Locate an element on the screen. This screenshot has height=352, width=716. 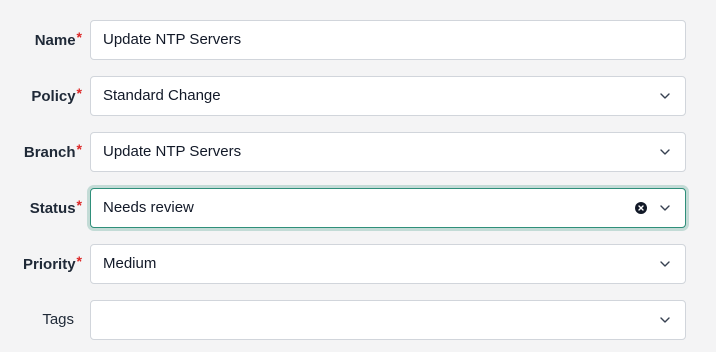
branch-row: Branch* Update NTP Servers is located at coordinates (358, 152).